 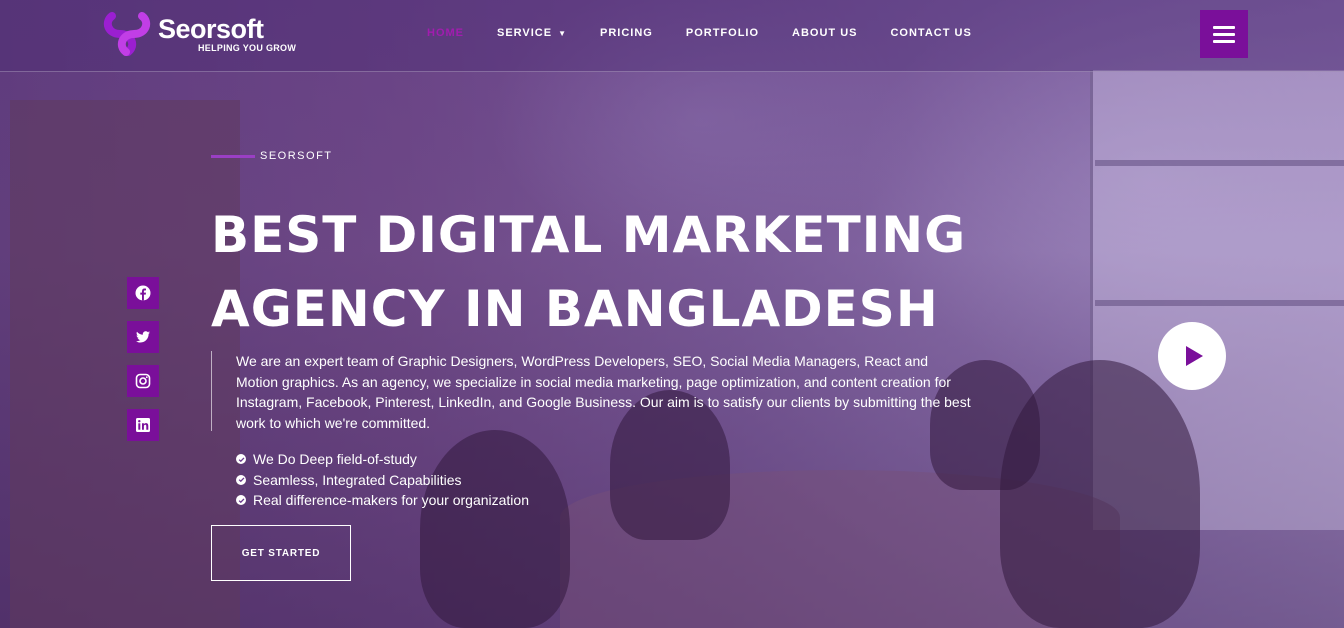 What do you see at coordinates (1224, 27) in the screenshot?
I see `hamburger-icon` at bounding box center [1224, 27].